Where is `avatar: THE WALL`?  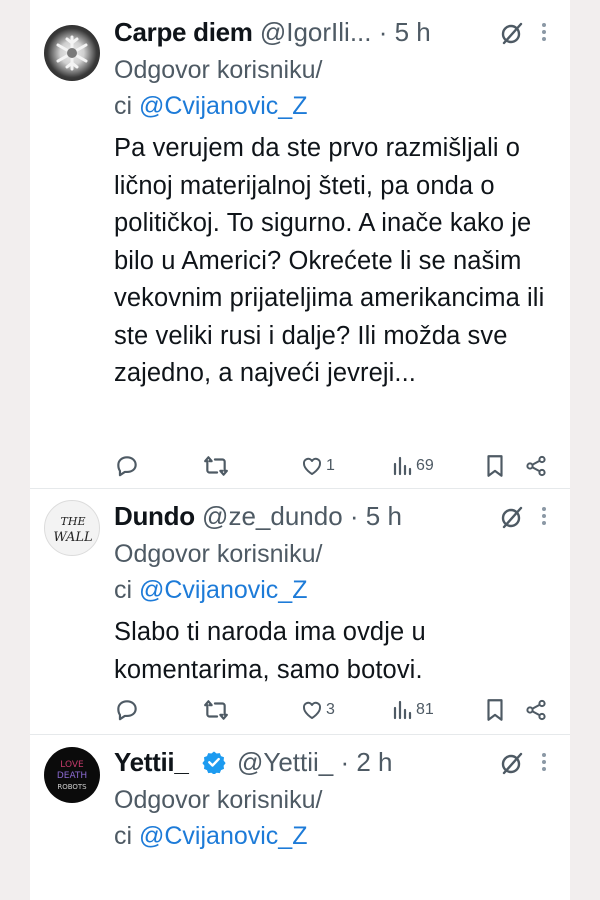
avatar: THE WALL is located at coordinates (72, 528).